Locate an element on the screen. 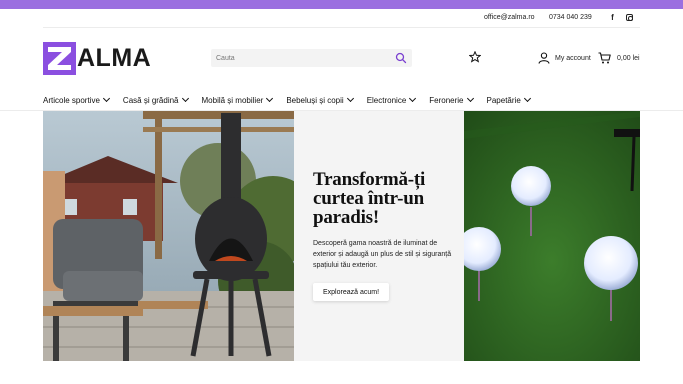 The image size is (683, 384). nav-item-label: Articole sportive is located at coordinates (71, 100).